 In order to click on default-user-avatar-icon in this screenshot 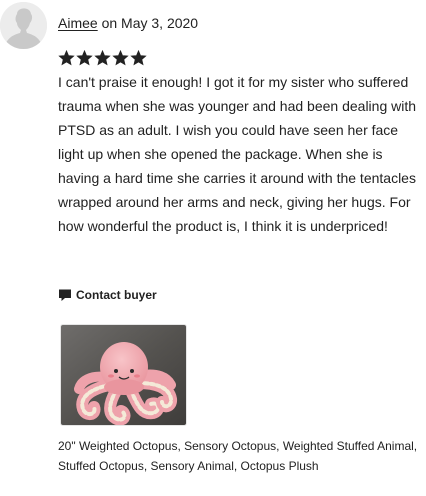, I will do `click(23, 25)`.